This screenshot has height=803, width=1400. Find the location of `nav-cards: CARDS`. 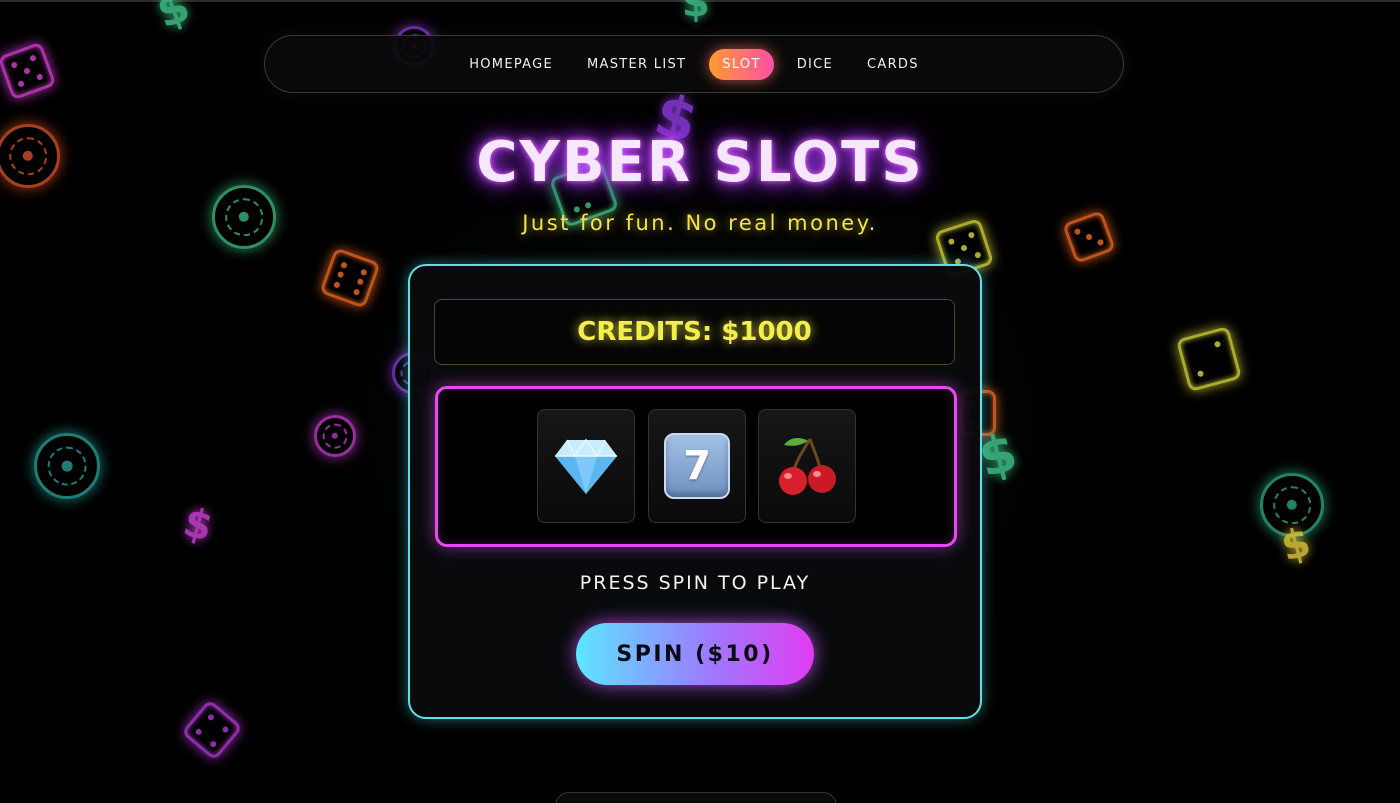

nav-cards: CARDS is located at coordinates (893, 64).